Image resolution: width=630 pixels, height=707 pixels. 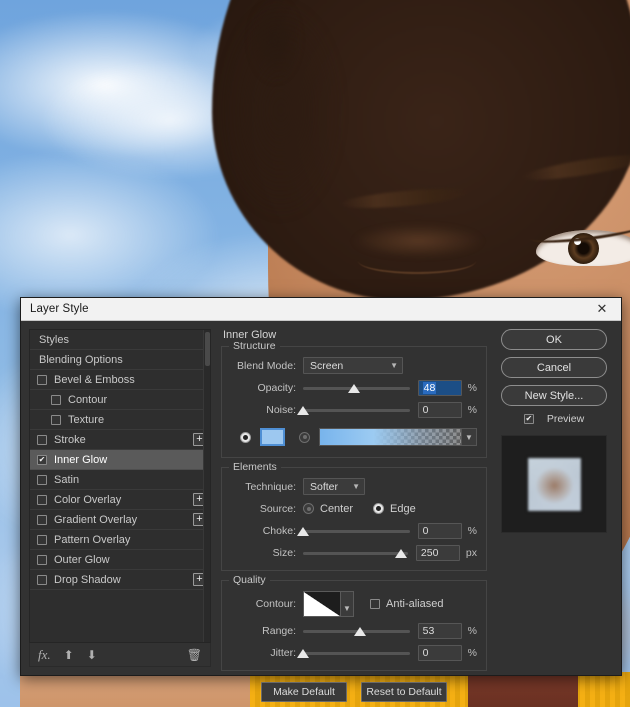 I want to click on range-slider, so click(x=356, y=631).